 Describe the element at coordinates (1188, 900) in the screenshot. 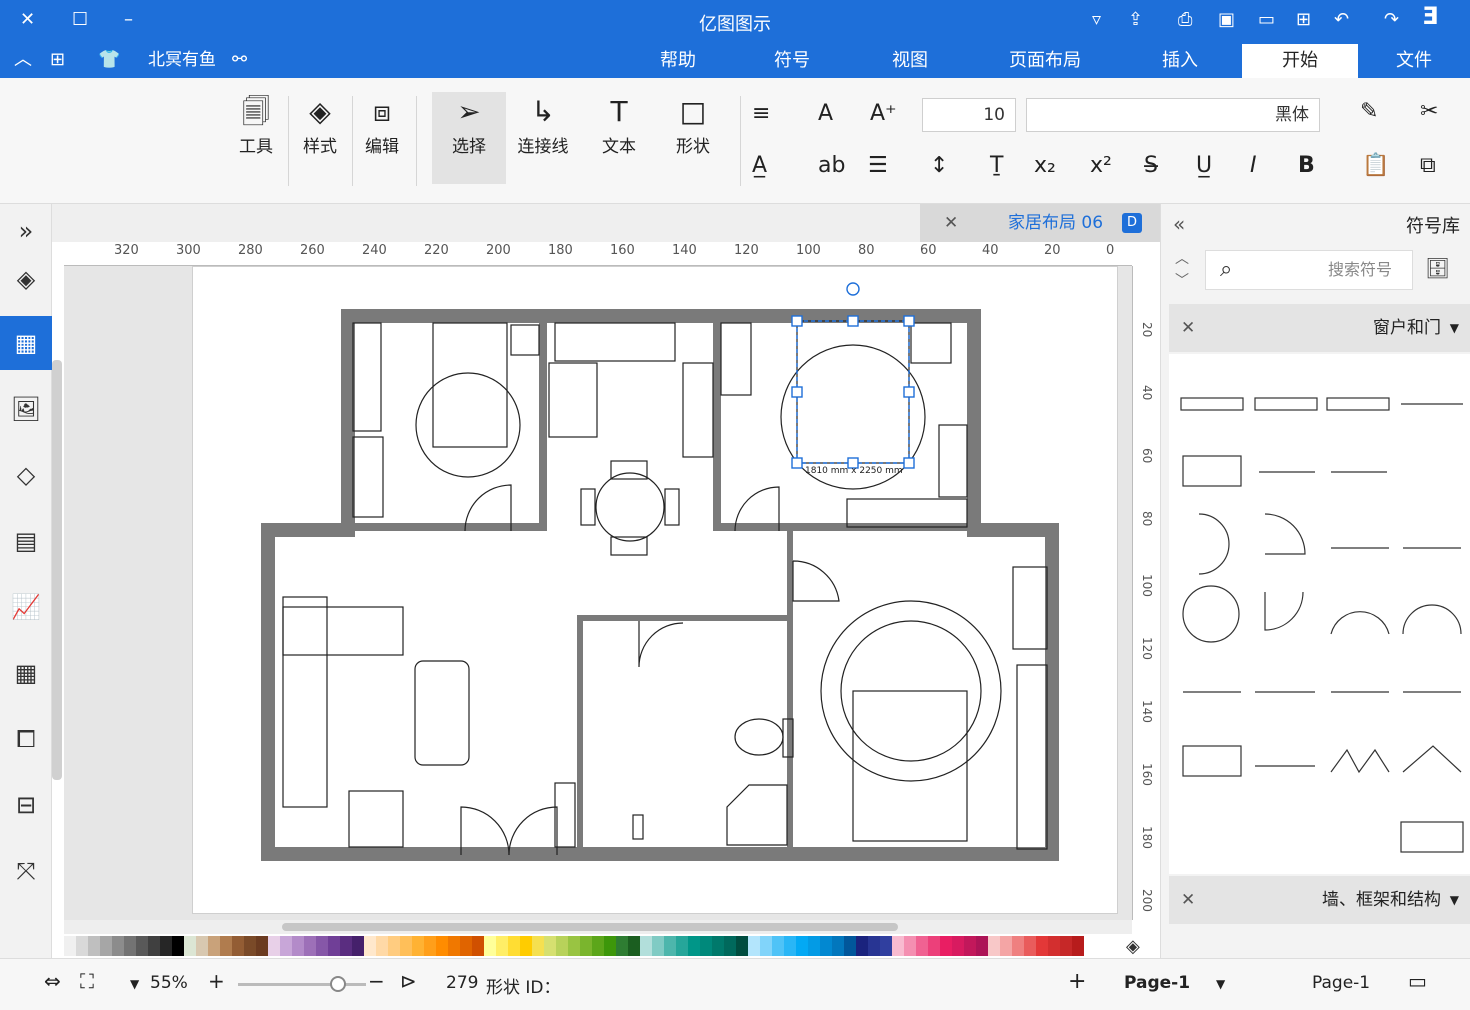

I see `close-section-icon: ✕` at that location.